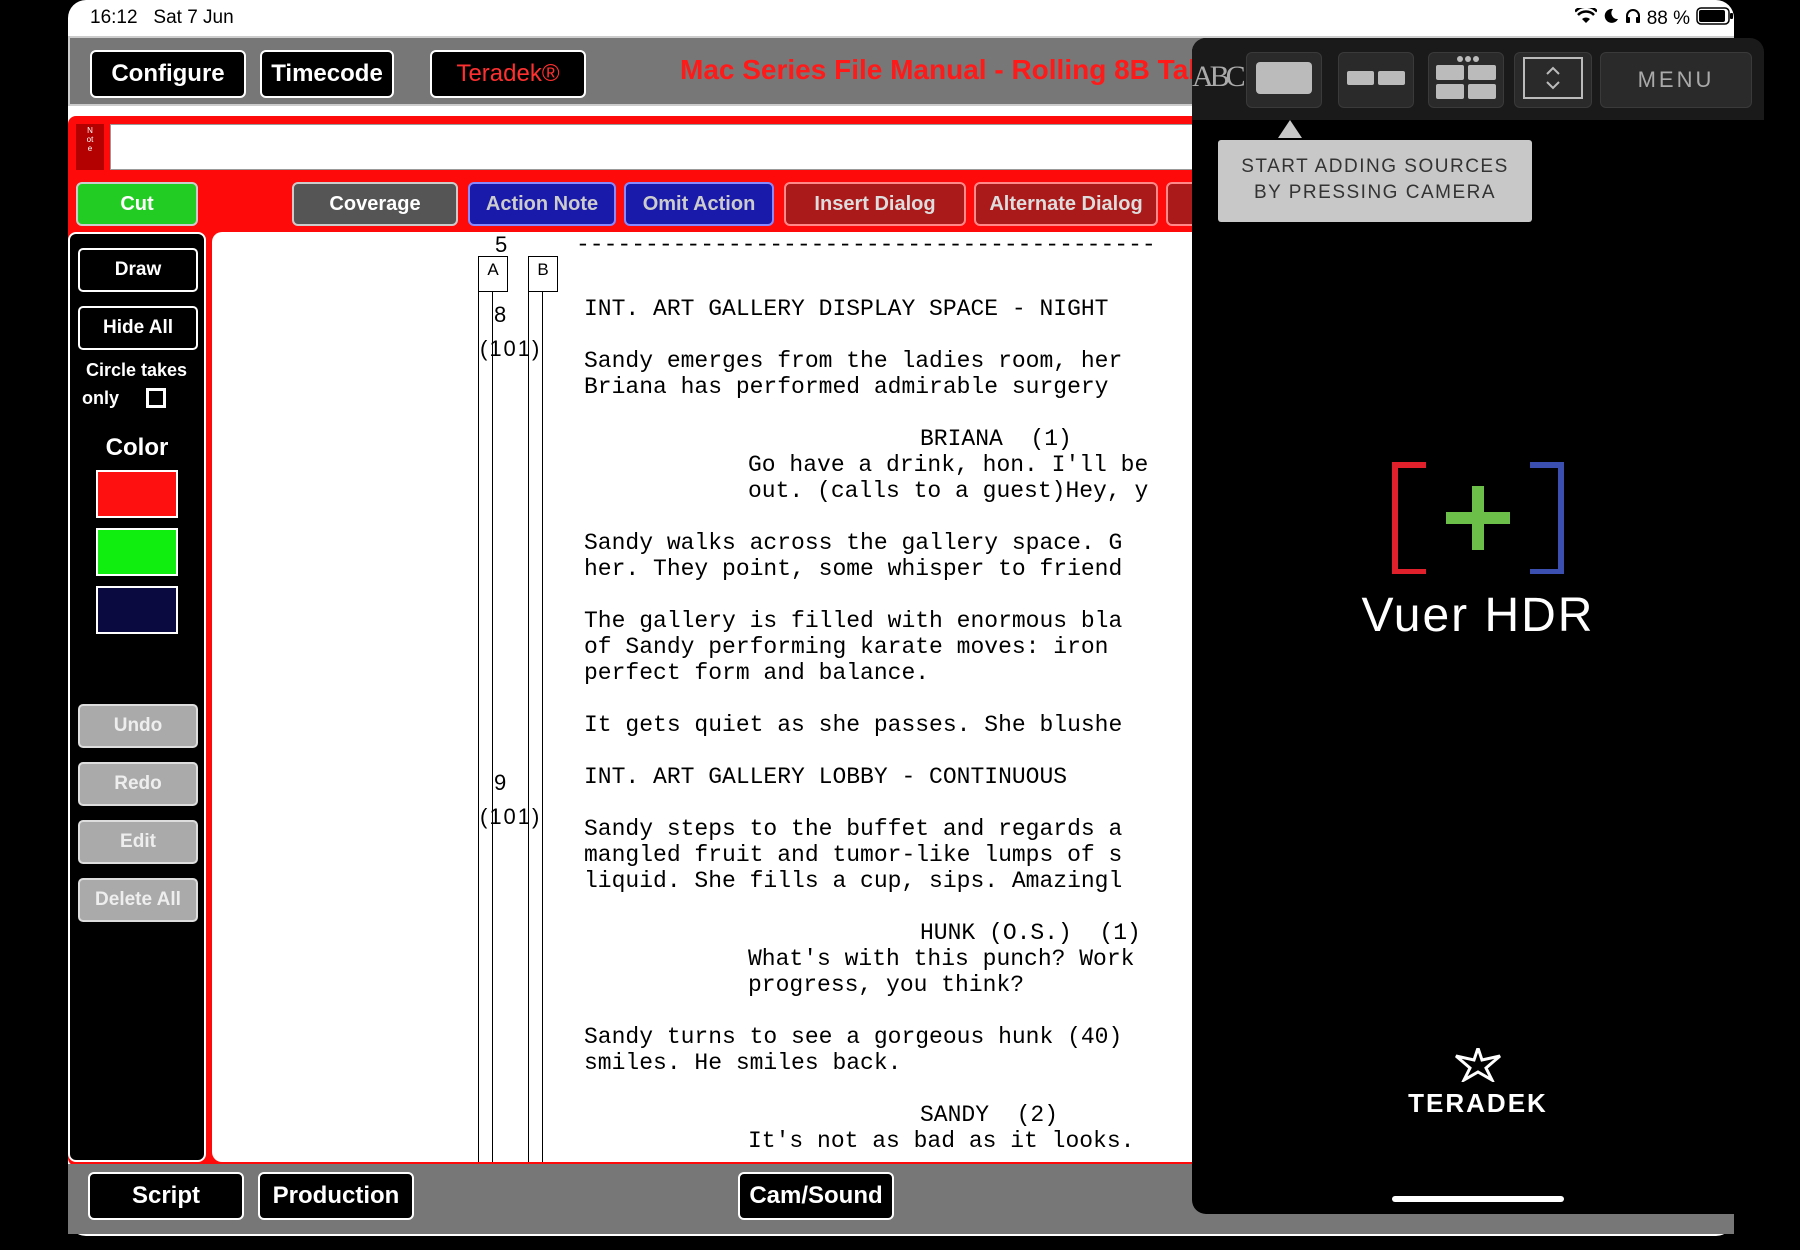  What do you see at coordinates (542, 204) in the screenshot?
I see `action-note-button: Action Note` at bounding box center [542, 204].